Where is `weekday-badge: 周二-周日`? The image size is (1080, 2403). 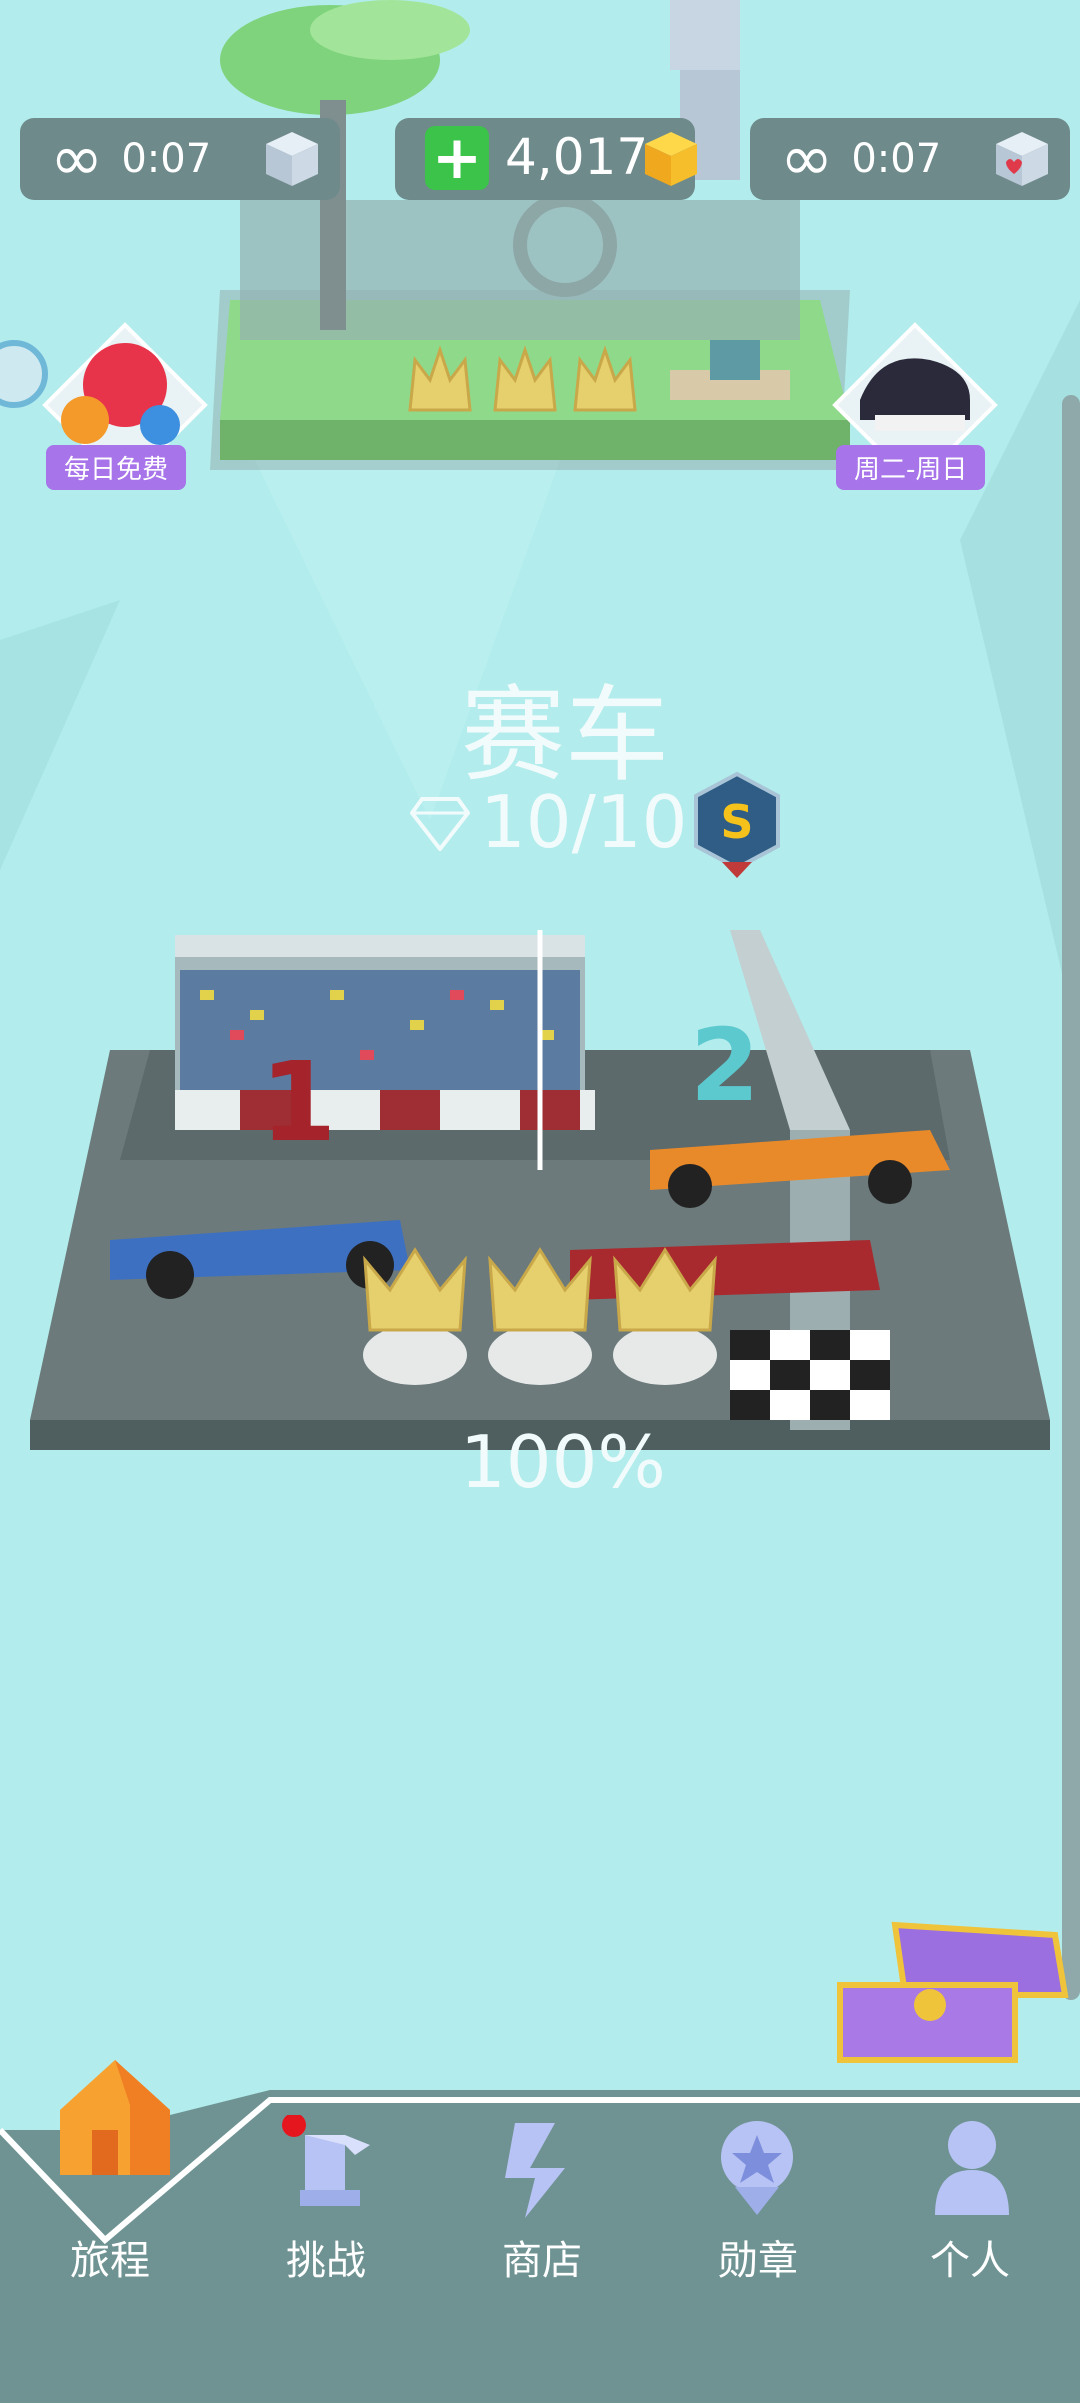
weekday-badge: 周二-周日 is located at coordinates (915, 405).